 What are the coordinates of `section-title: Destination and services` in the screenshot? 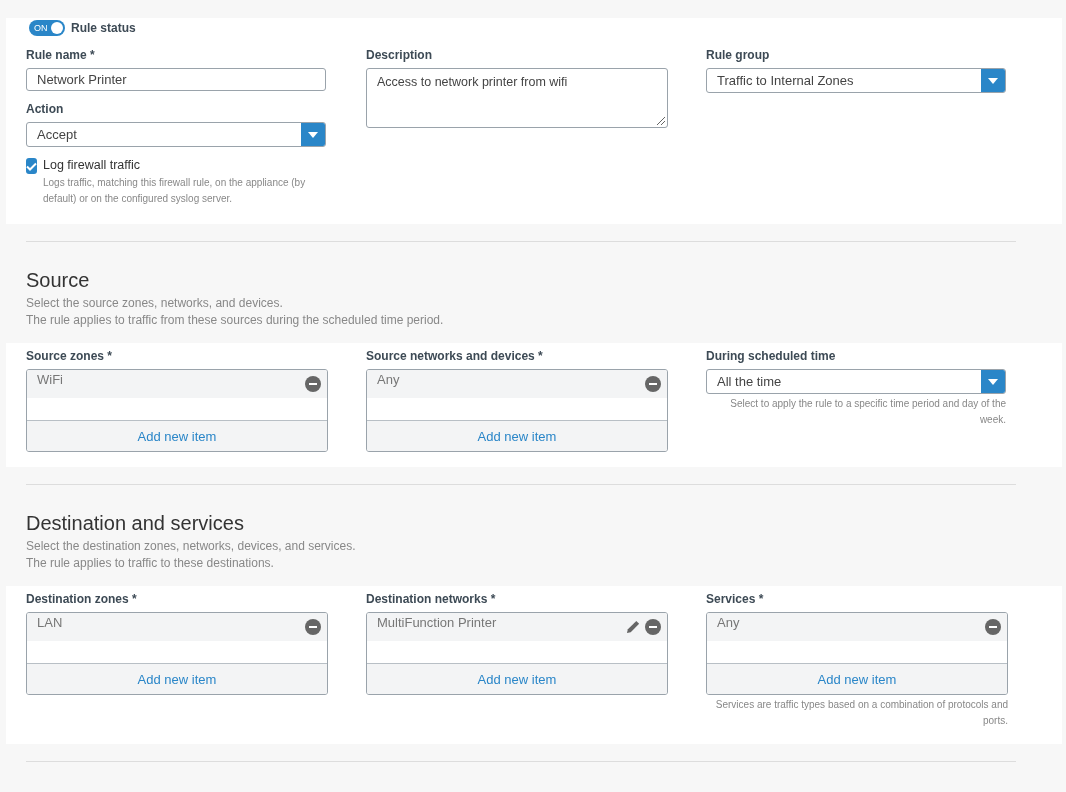 It's located at (135, 523).